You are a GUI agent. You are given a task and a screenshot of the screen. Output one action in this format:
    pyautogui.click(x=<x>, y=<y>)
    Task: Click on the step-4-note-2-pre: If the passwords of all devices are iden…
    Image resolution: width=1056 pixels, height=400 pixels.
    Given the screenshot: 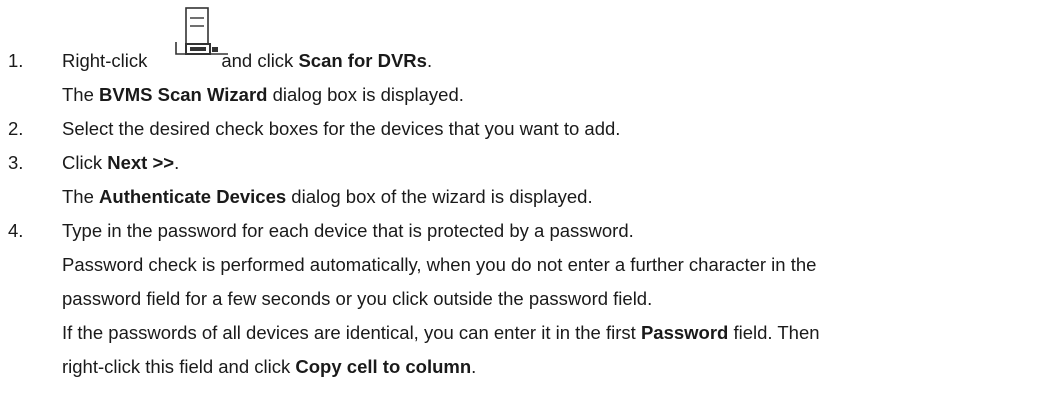 What is the action you would take?
    pyautogui.click(x=349, y=332)
    